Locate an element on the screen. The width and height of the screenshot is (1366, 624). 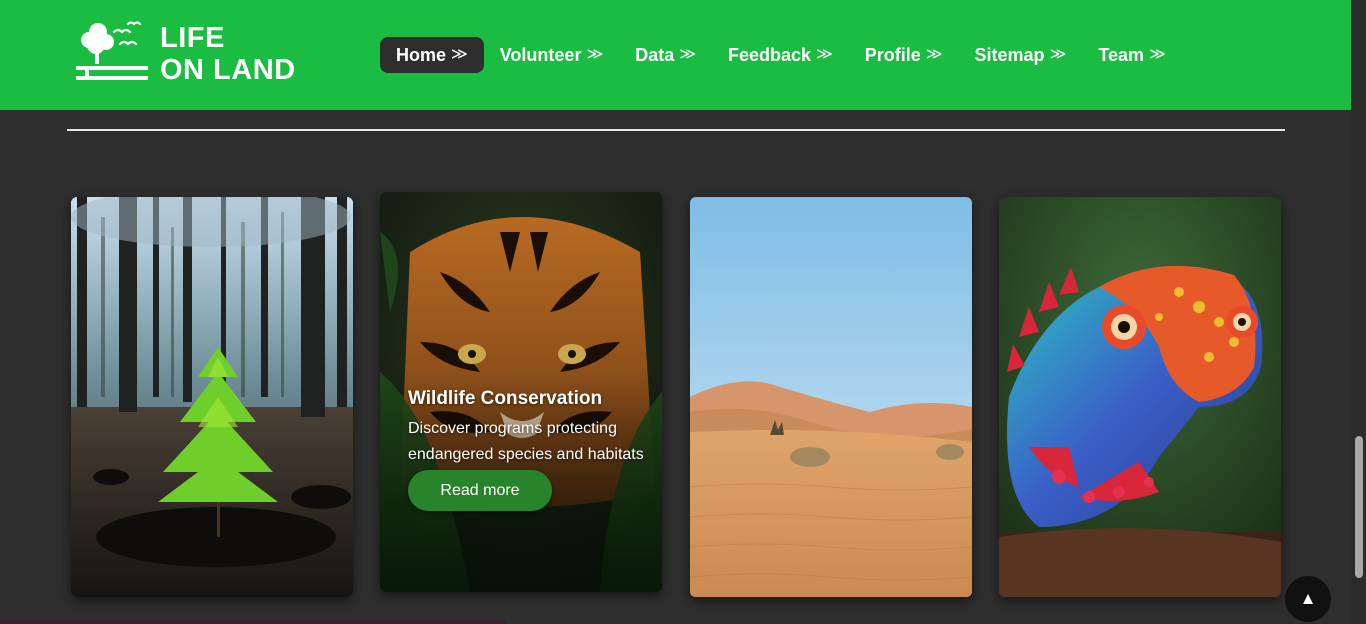
logo: LIFE ON LAND is located at coordinates (191, 55).